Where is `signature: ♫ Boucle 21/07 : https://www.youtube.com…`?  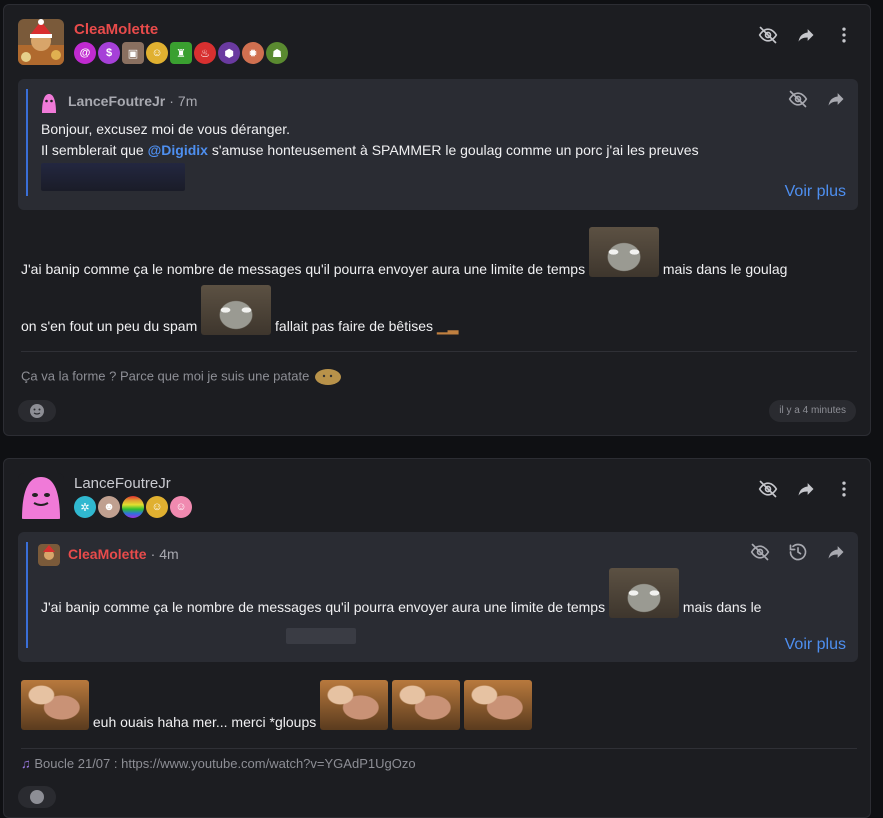 signature: ♫ Boucle 21/07 : https://www.youtube.com… is located at coordinates (218, 763).